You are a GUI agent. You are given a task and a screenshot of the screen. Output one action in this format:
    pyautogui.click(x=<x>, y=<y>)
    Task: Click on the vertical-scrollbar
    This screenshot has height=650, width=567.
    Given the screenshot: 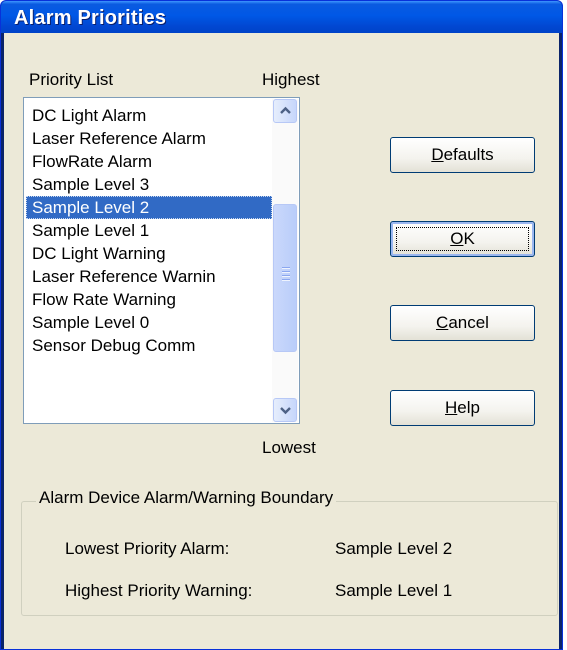 What is the action you would take?
    pyautogui.click(x=285, y=260)
    